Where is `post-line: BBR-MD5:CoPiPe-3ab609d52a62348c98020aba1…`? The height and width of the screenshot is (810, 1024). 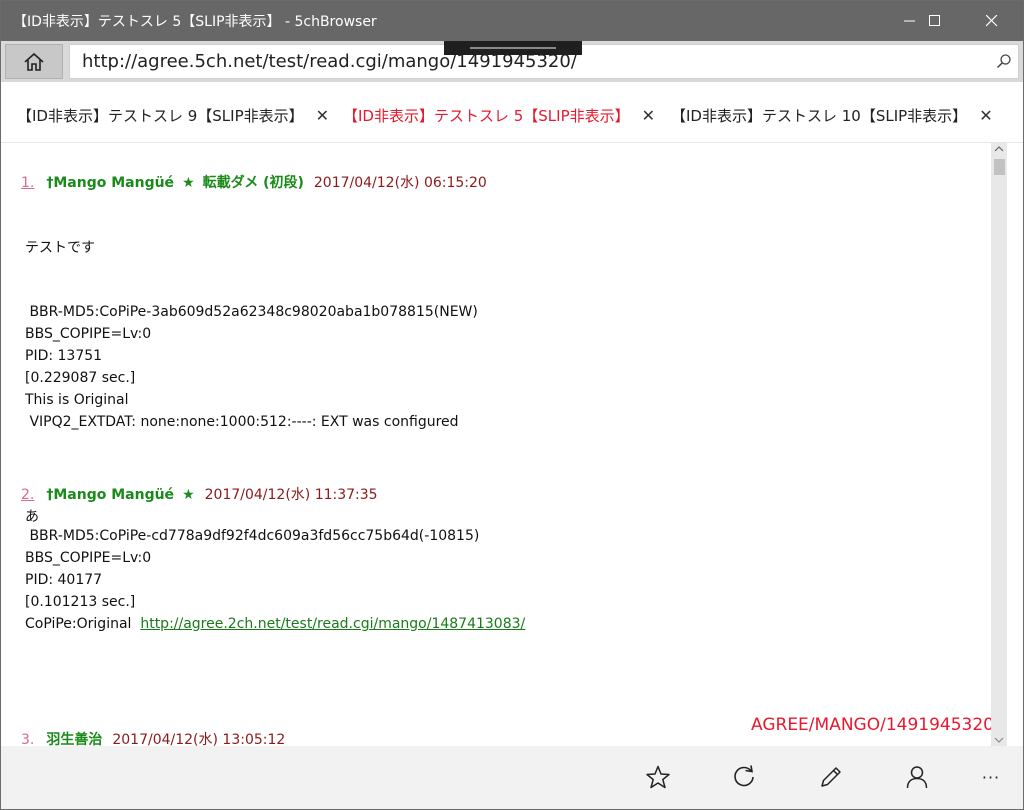 post-line: BBR-MD5:CoPiPe-3ab609d52a62348c98020aba1… is located at coordinates (251, 312).